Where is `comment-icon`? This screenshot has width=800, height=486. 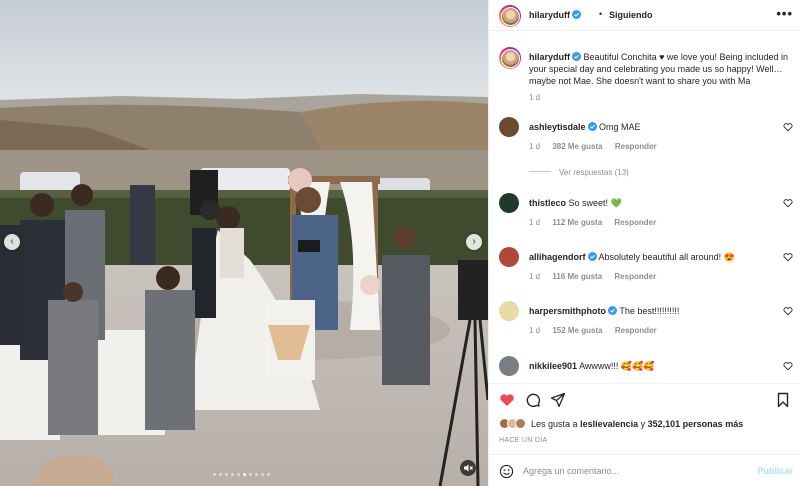
comment-icon is located at coordinates (533, 400).